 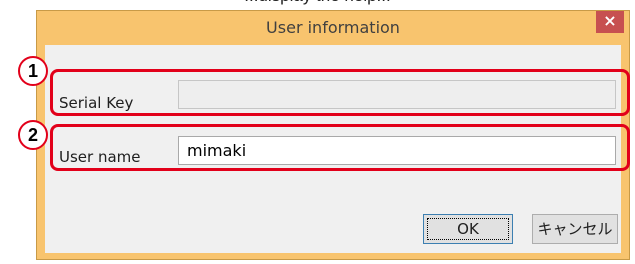 I want to click on cancel-button: キャンセル, so click(x=575, y=229).